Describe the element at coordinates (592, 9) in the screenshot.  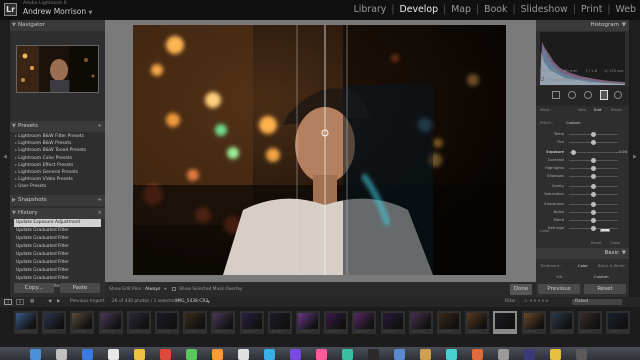
I see `module-print: Print` at that location.